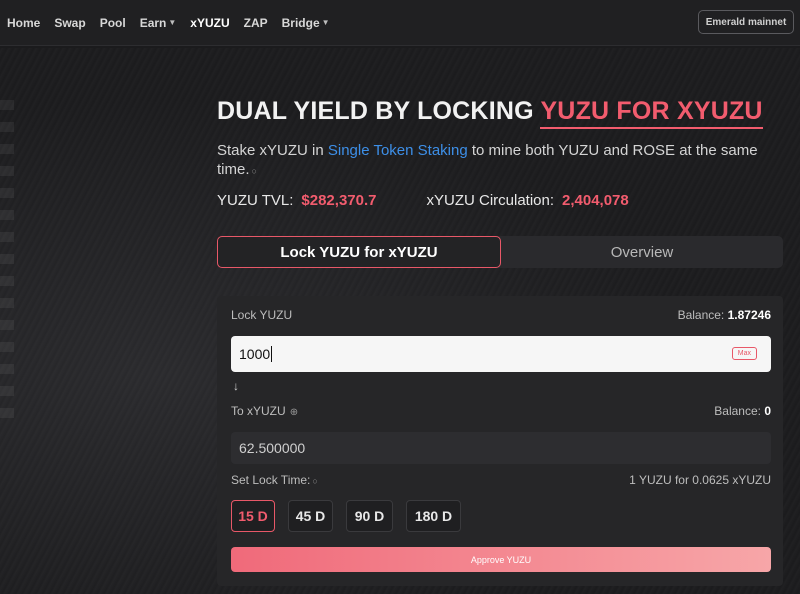  Describe the element at coordinates (296, 200) in the screenshot. I see `stat-tvl: YUZU TVL: $282,370.7` at that location.